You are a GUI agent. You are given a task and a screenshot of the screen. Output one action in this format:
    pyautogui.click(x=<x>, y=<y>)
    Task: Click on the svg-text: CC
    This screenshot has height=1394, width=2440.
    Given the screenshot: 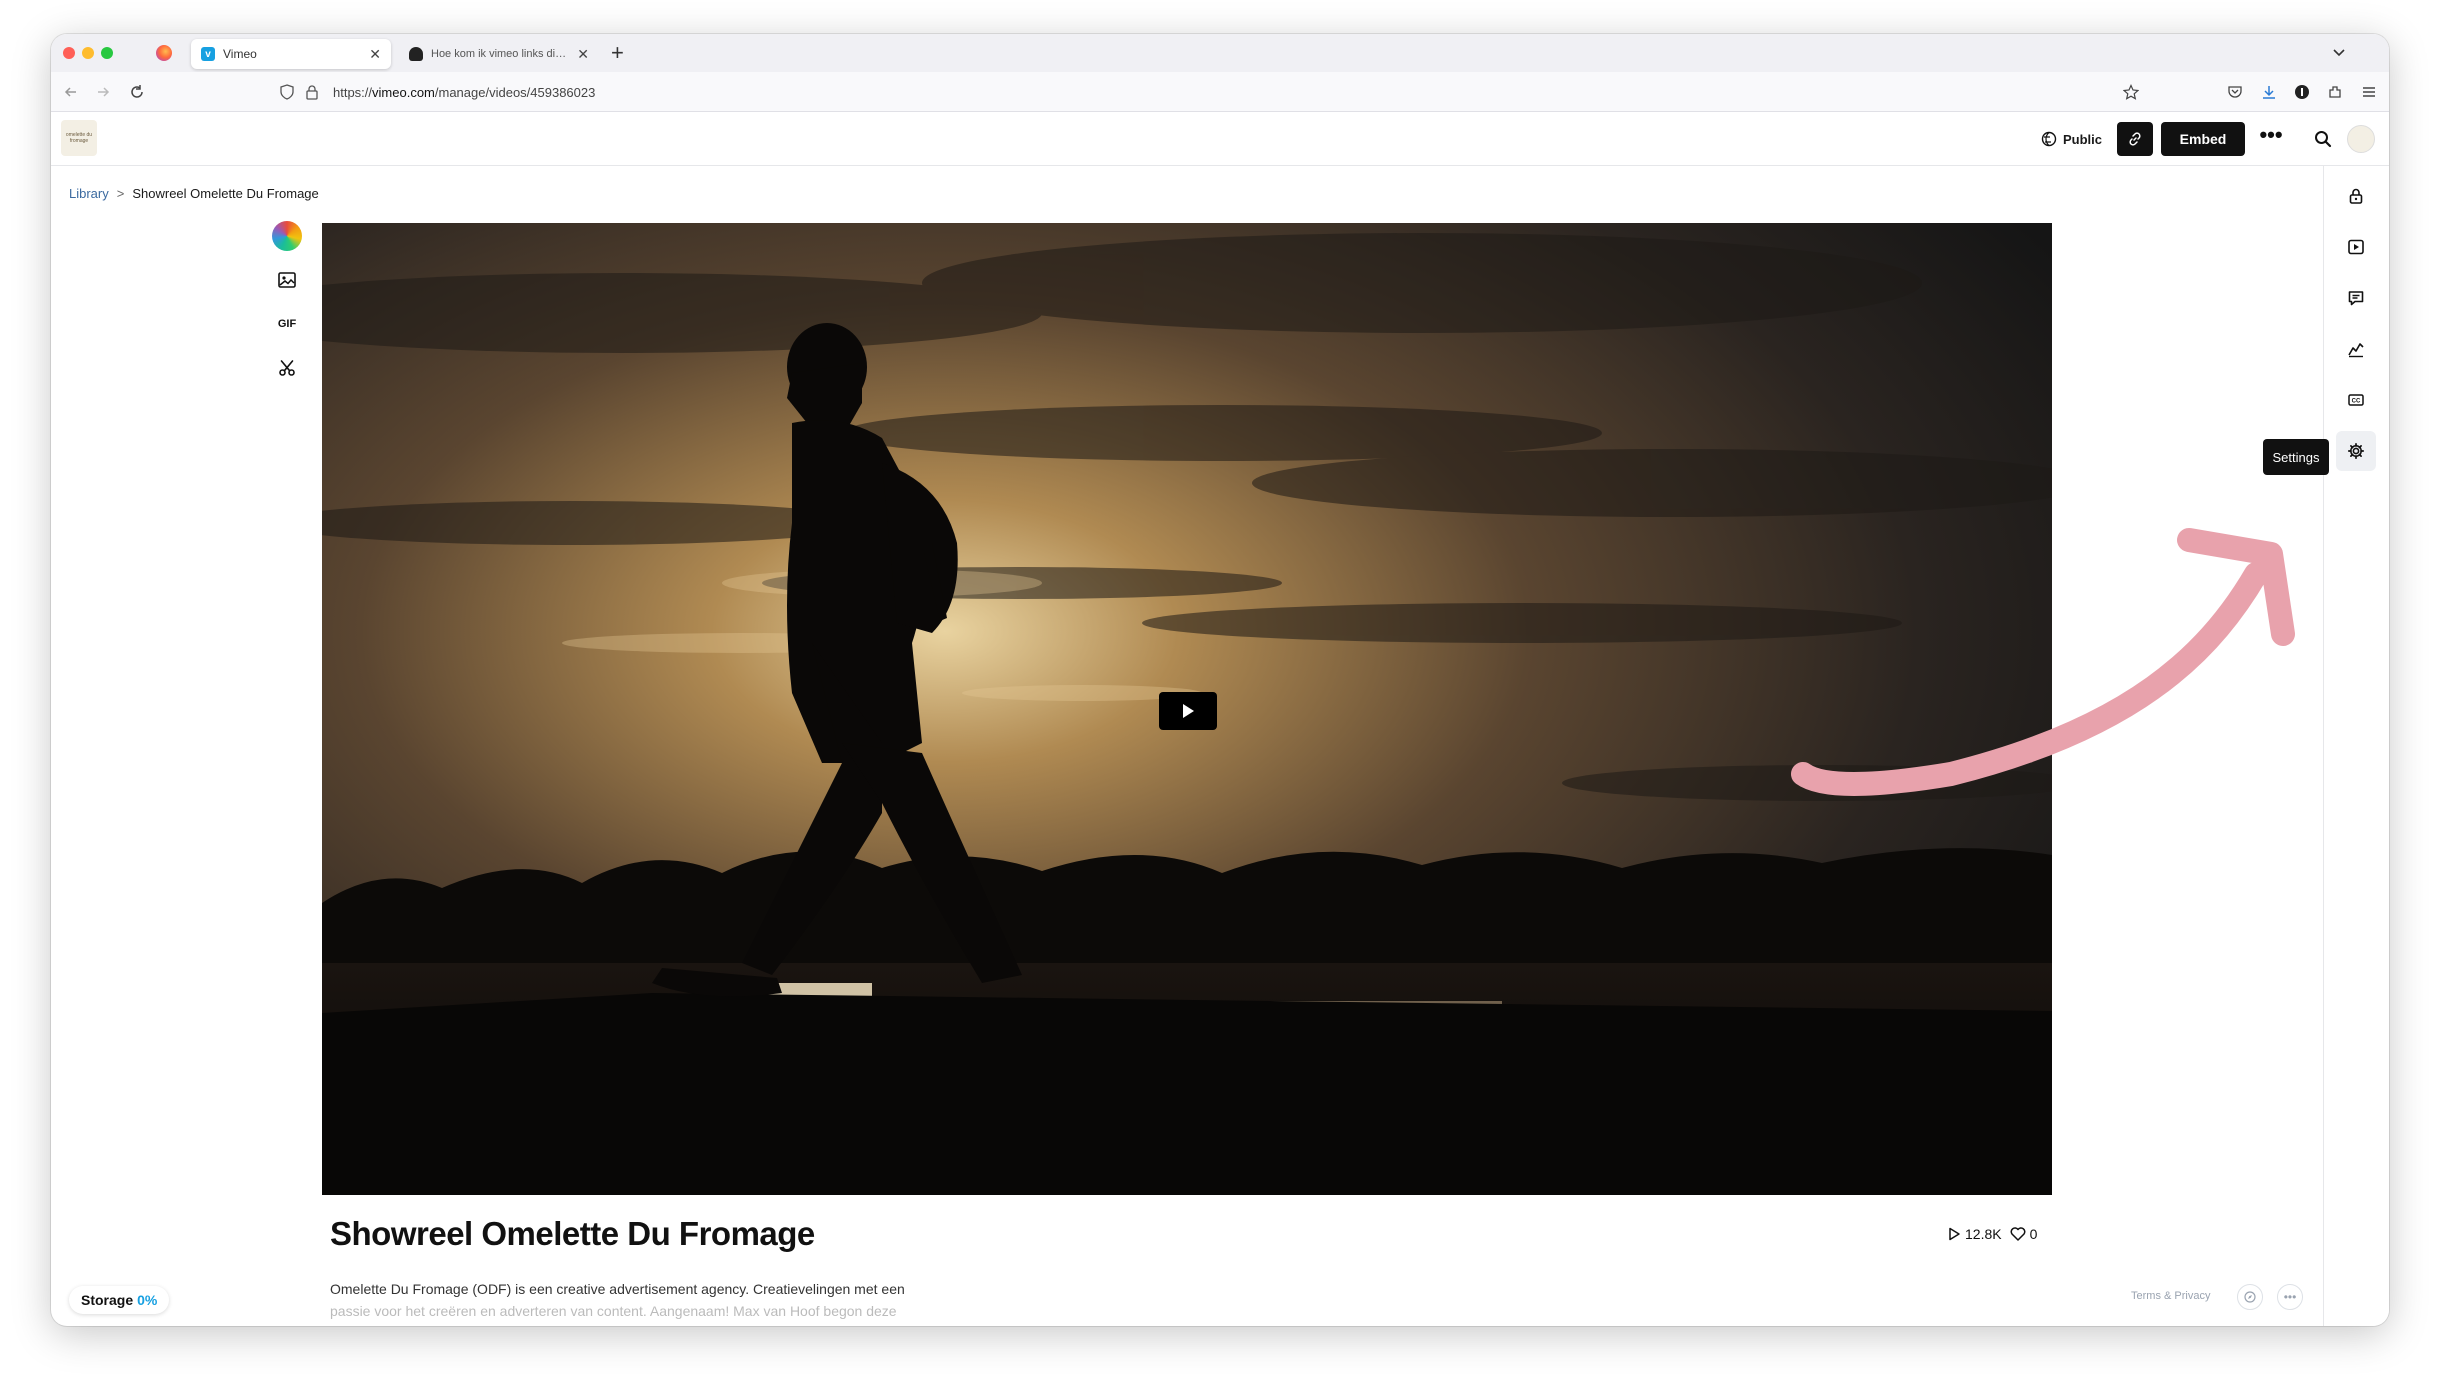 What is the action you would take?
    pyautogui.click(x=2356, y=402)
    